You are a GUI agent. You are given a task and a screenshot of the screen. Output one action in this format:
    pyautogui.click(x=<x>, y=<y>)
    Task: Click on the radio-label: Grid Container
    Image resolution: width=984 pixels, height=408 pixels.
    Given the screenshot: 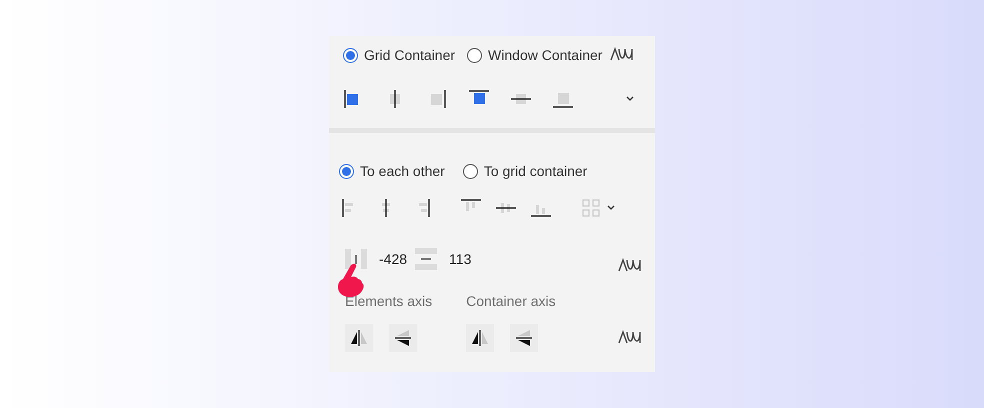 What is the action you would take?
    pyautogui.click(x=410, y=55)
    